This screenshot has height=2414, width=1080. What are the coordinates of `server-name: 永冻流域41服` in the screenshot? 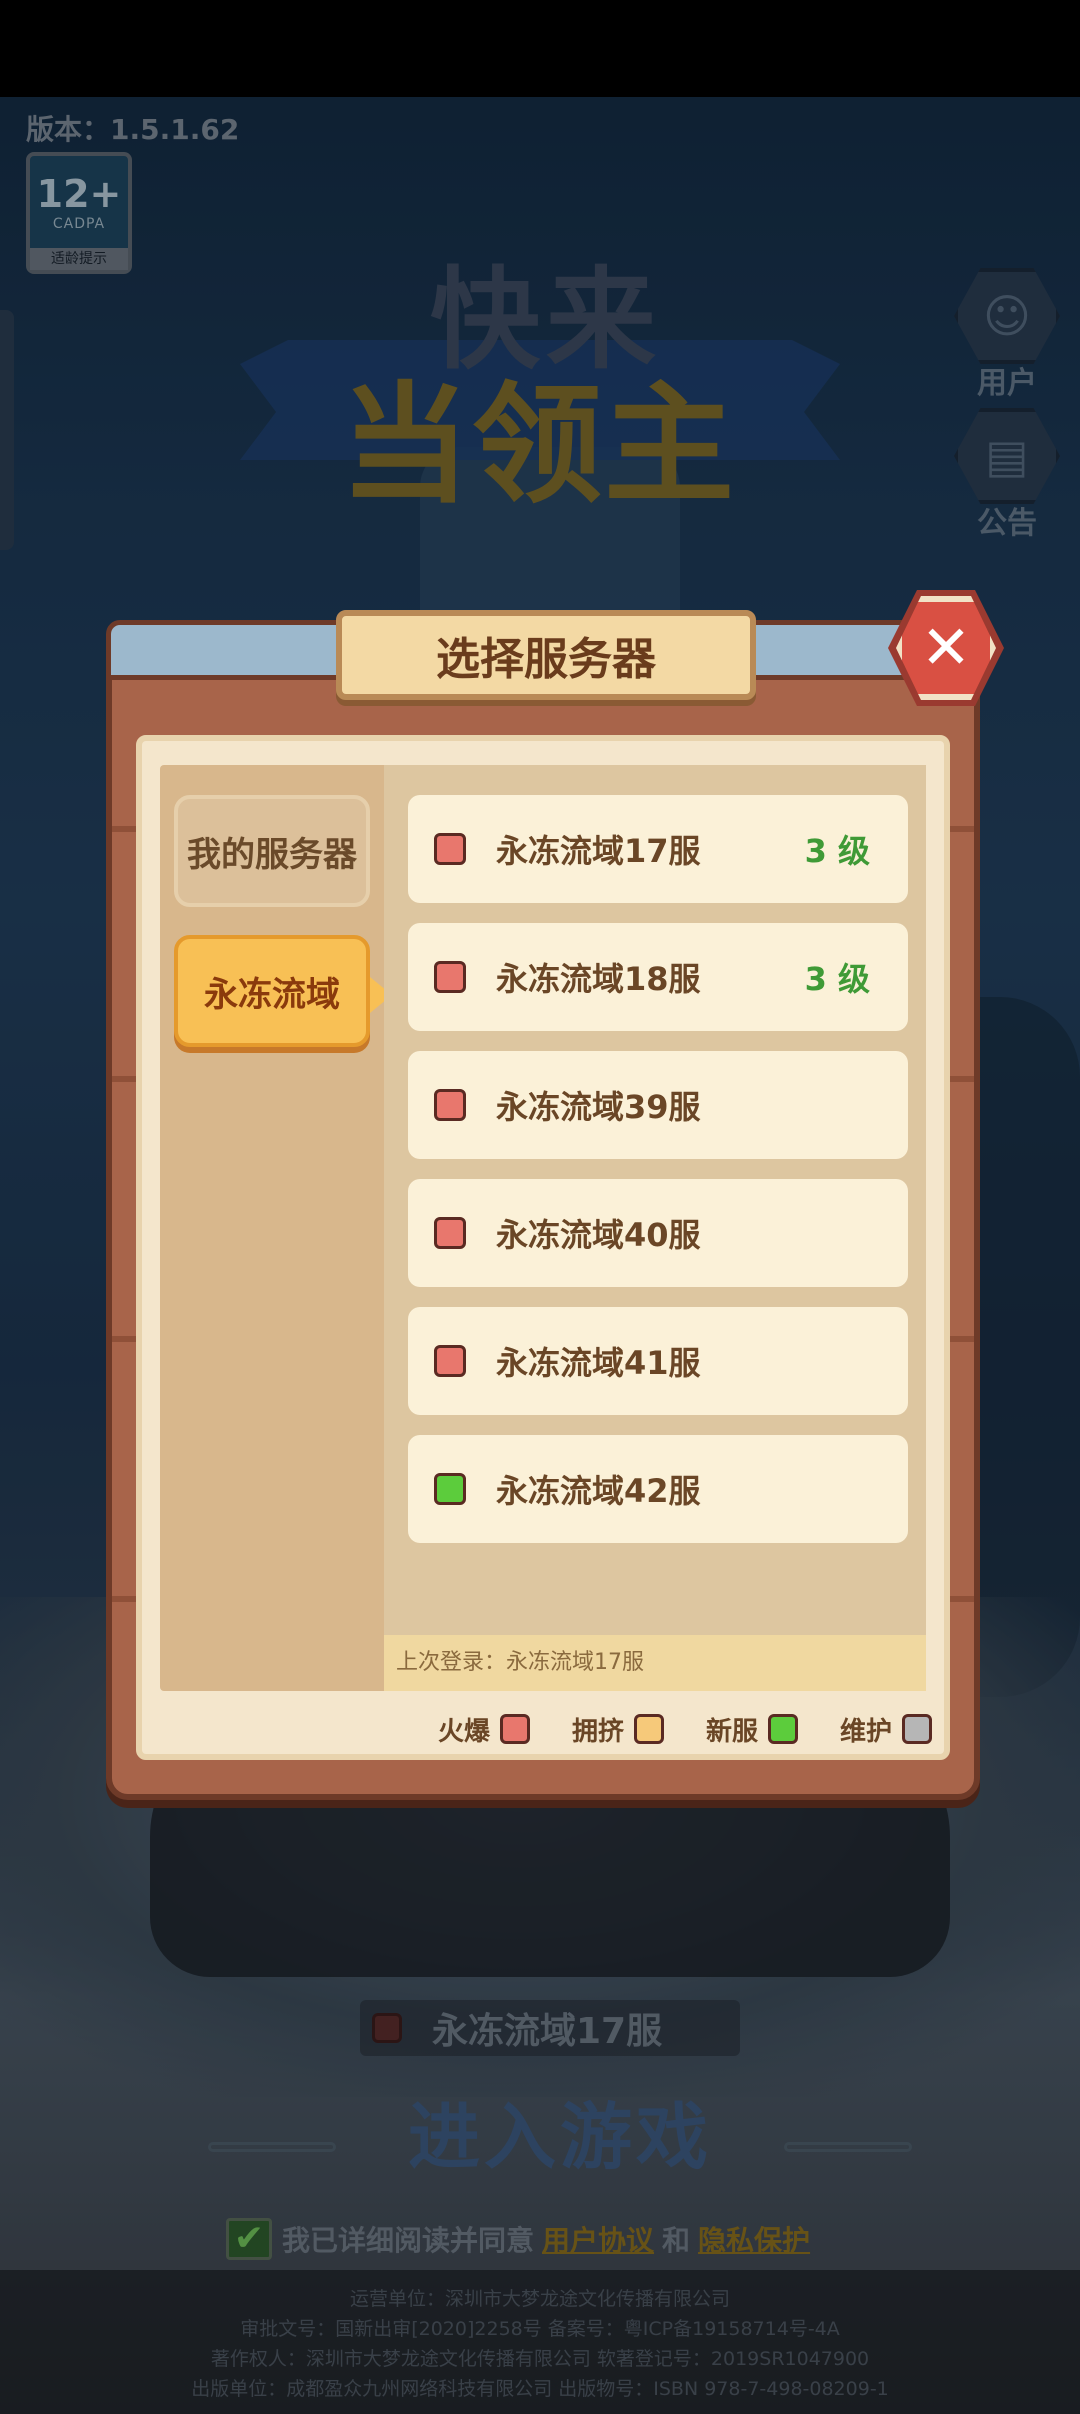 It's located at (598, 1363).